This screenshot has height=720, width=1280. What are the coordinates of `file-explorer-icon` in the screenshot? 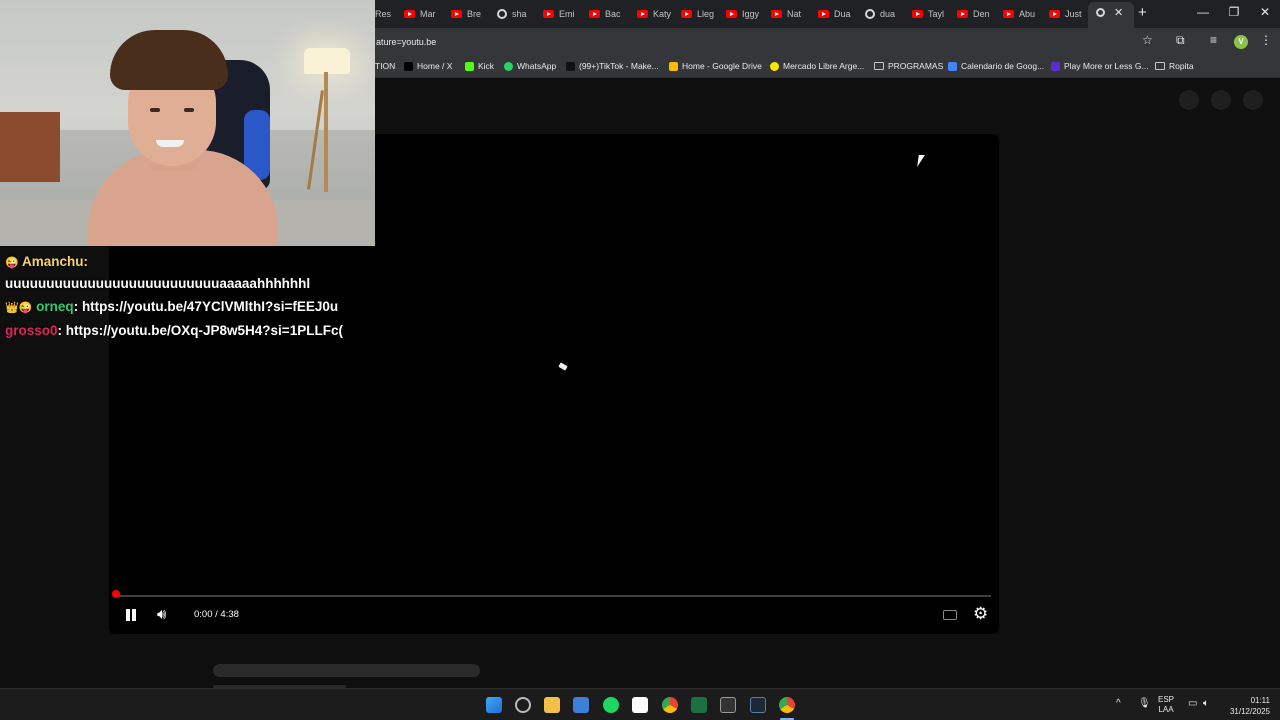 It's located at (552, 705).